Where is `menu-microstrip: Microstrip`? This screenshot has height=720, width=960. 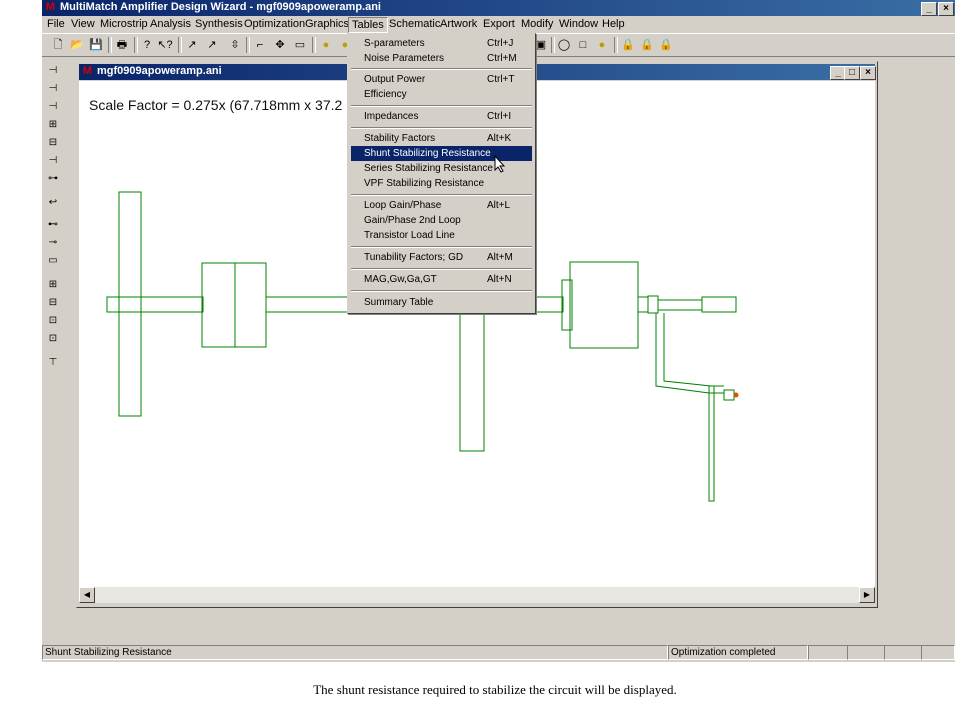
menu-microstrip: Microstrip is located at coordinates (124, 24).